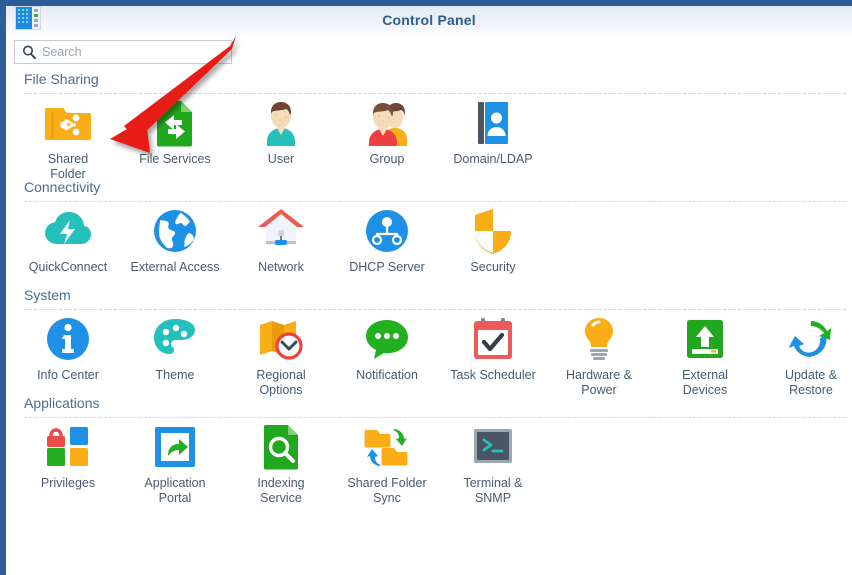 The height and width of the screenshot is (575, 852). I want to click on tile-terminal-snmp: Terminal & SNMP, so click(493, 462).